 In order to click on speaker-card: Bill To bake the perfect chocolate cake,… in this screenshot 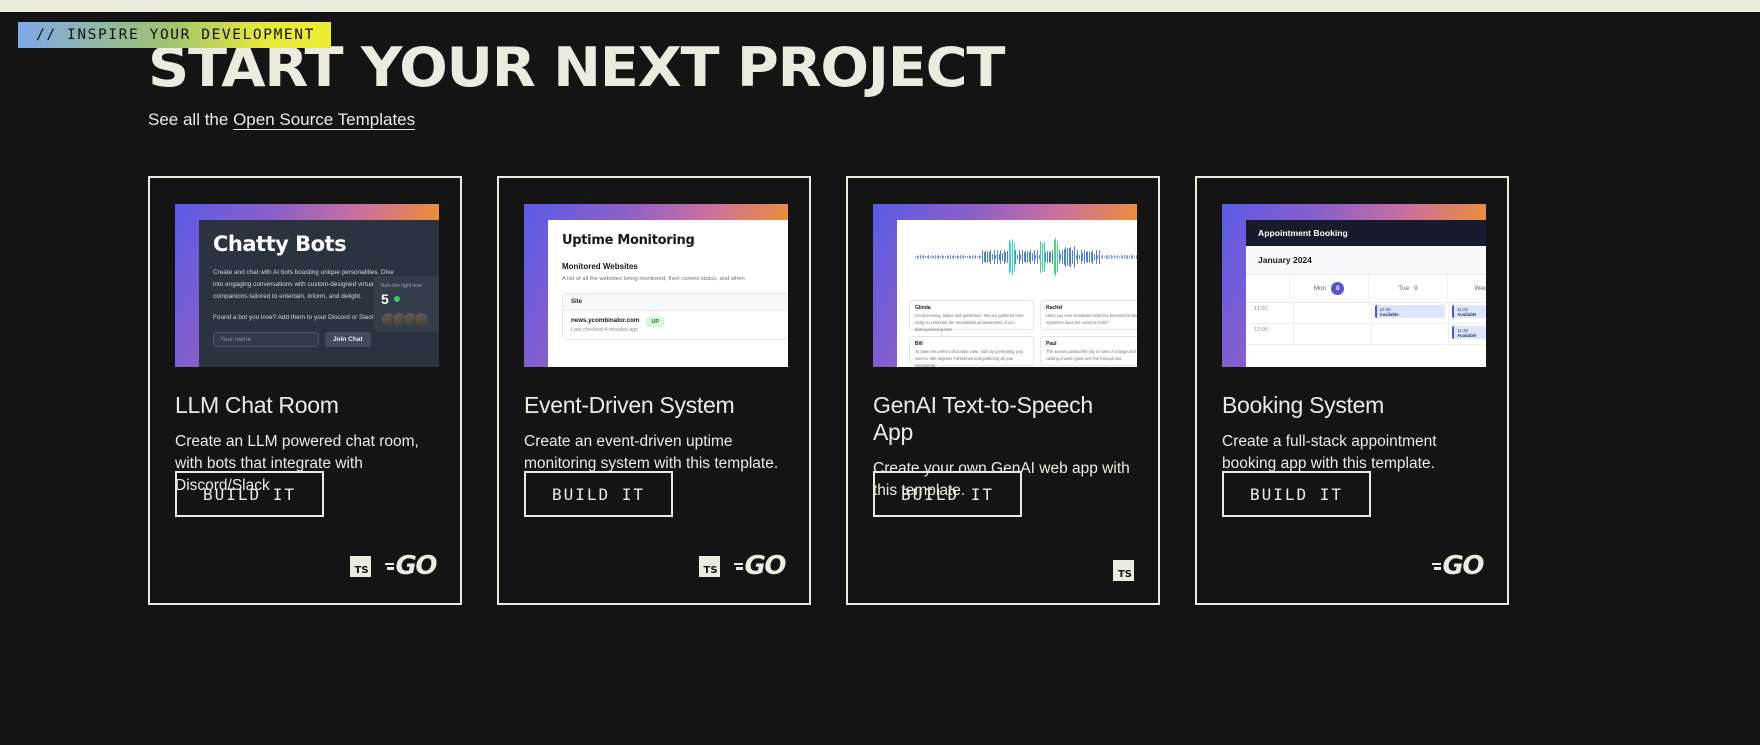, I will do `click(971, 351)`.